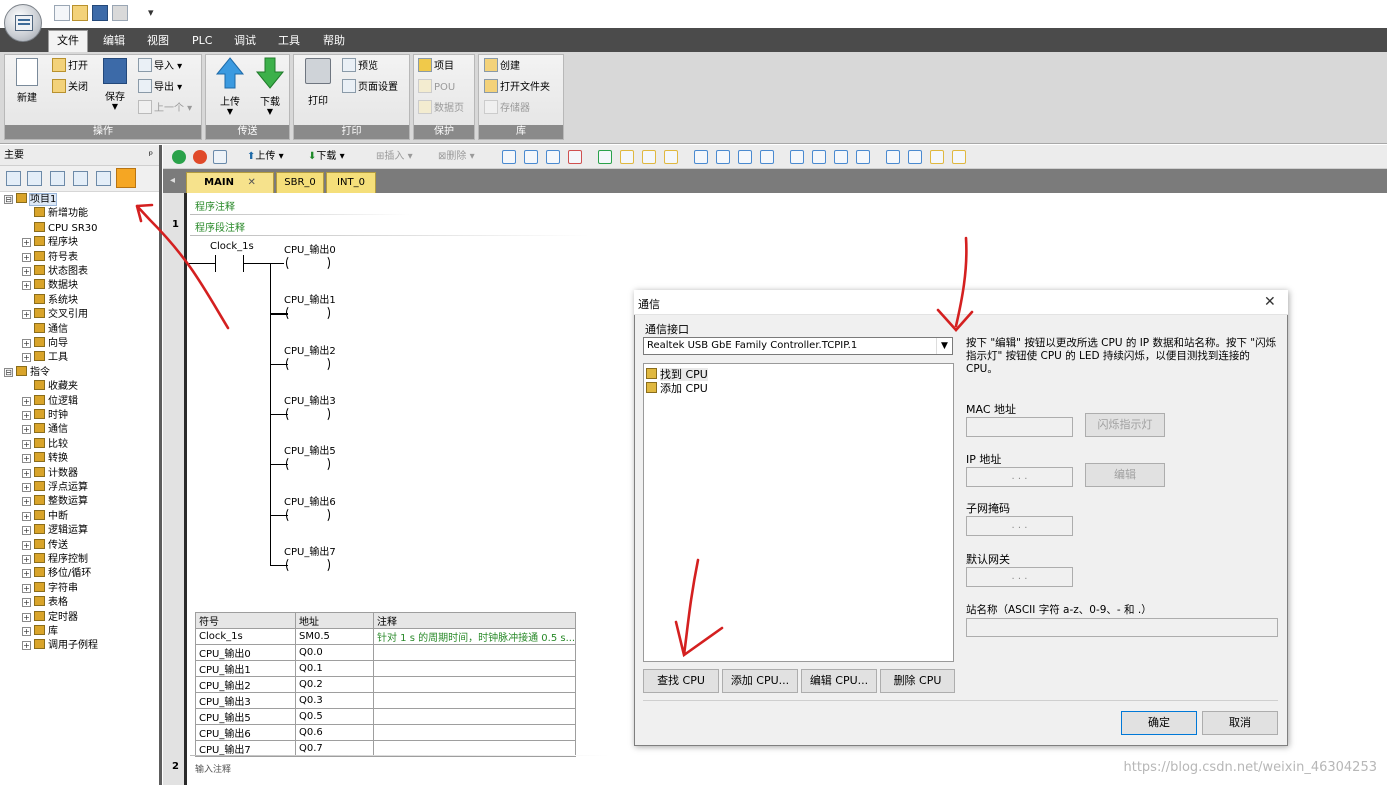  What do you see at coordinates (677, 388) in the screenshot?
I see `list-item-add-cpu: 添加 CPU` at bounding box center [677, 388].